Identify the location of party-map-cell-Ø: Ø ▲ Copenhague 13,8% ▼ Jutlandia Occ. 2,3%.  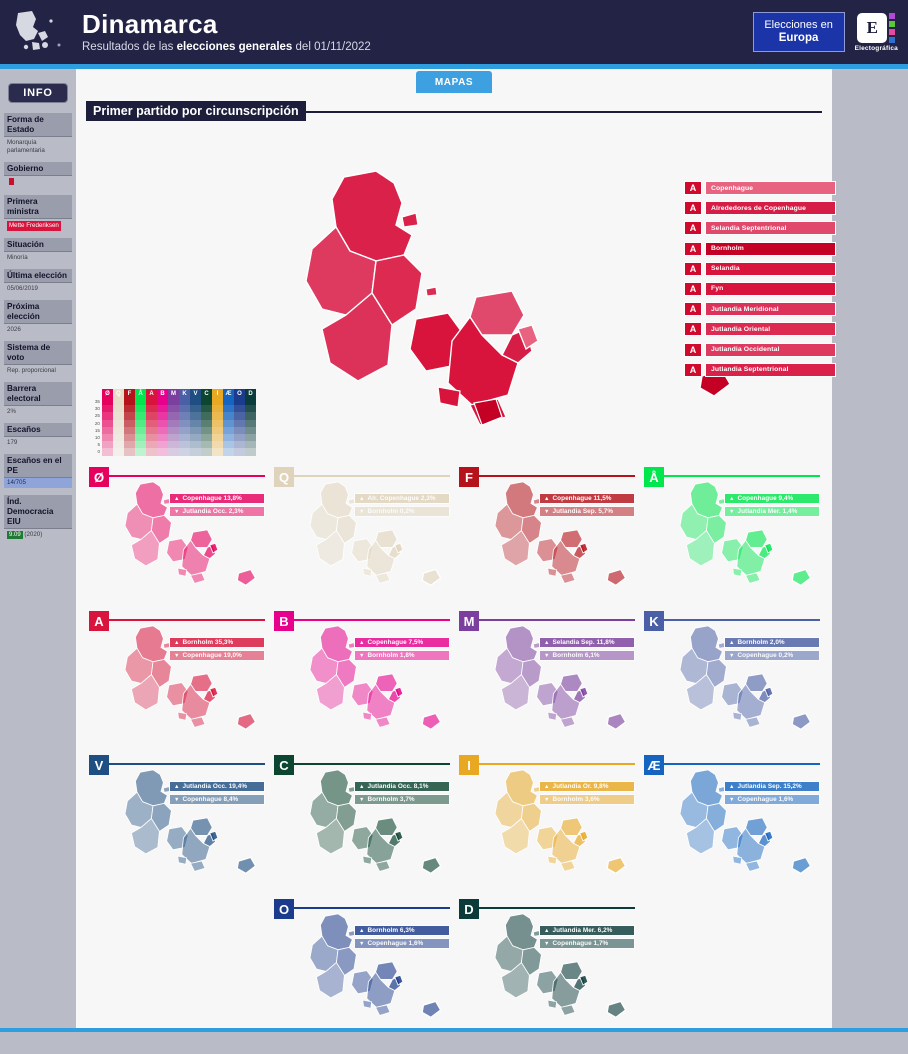
(178, 538).